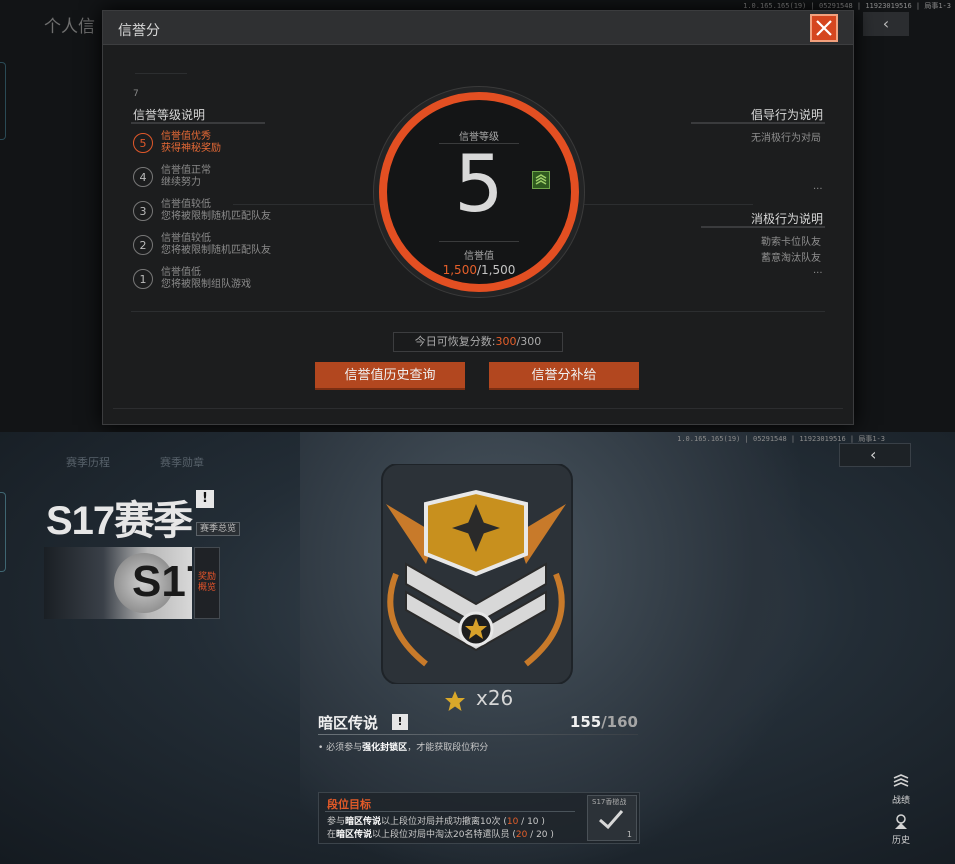 The height and width of the screenshot is (864, 955). Describe the element at coordinates (169, 115) in the screenshot. I see `levels-title: 信誉等级说明` at that location.